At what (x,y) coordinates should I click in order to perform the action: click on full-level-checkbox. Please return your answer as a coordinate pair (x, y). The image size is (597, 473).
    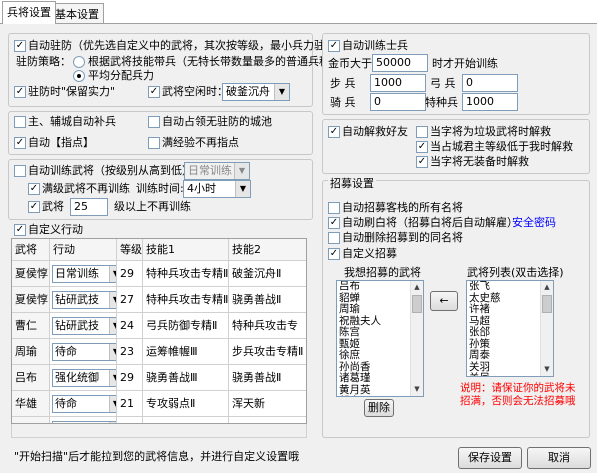
    Looking at the image, I should click on (34, 189).